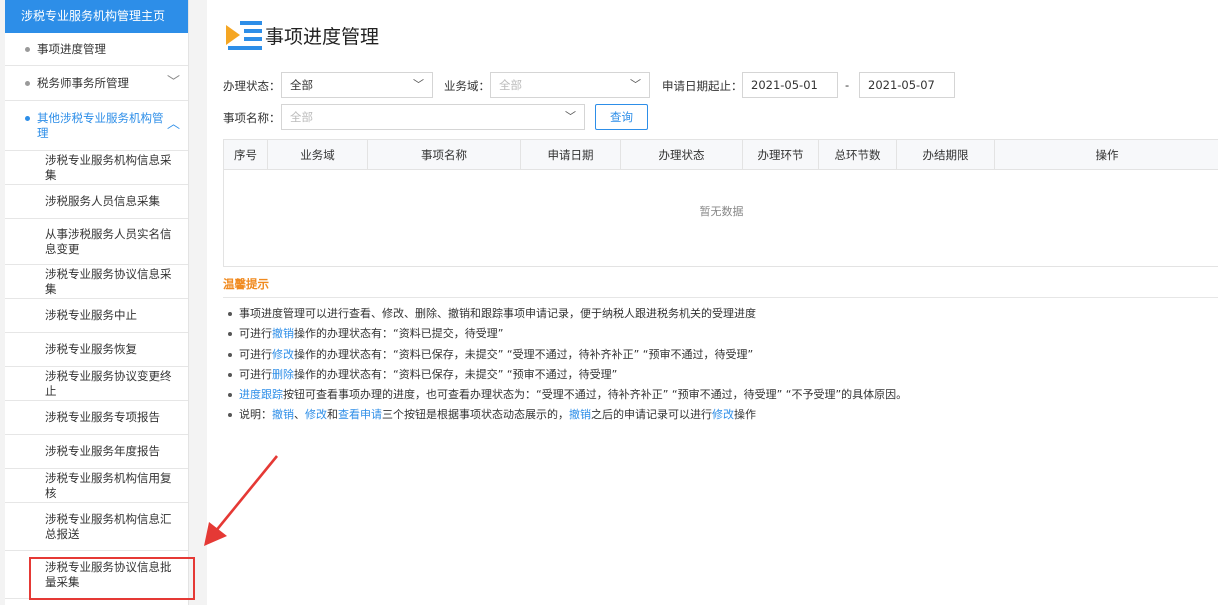 This screenshot has width=1218, height=605. Describe the element at coordinates (745, 415) in the screenshot. I see `tip-text: 操作` at that location.